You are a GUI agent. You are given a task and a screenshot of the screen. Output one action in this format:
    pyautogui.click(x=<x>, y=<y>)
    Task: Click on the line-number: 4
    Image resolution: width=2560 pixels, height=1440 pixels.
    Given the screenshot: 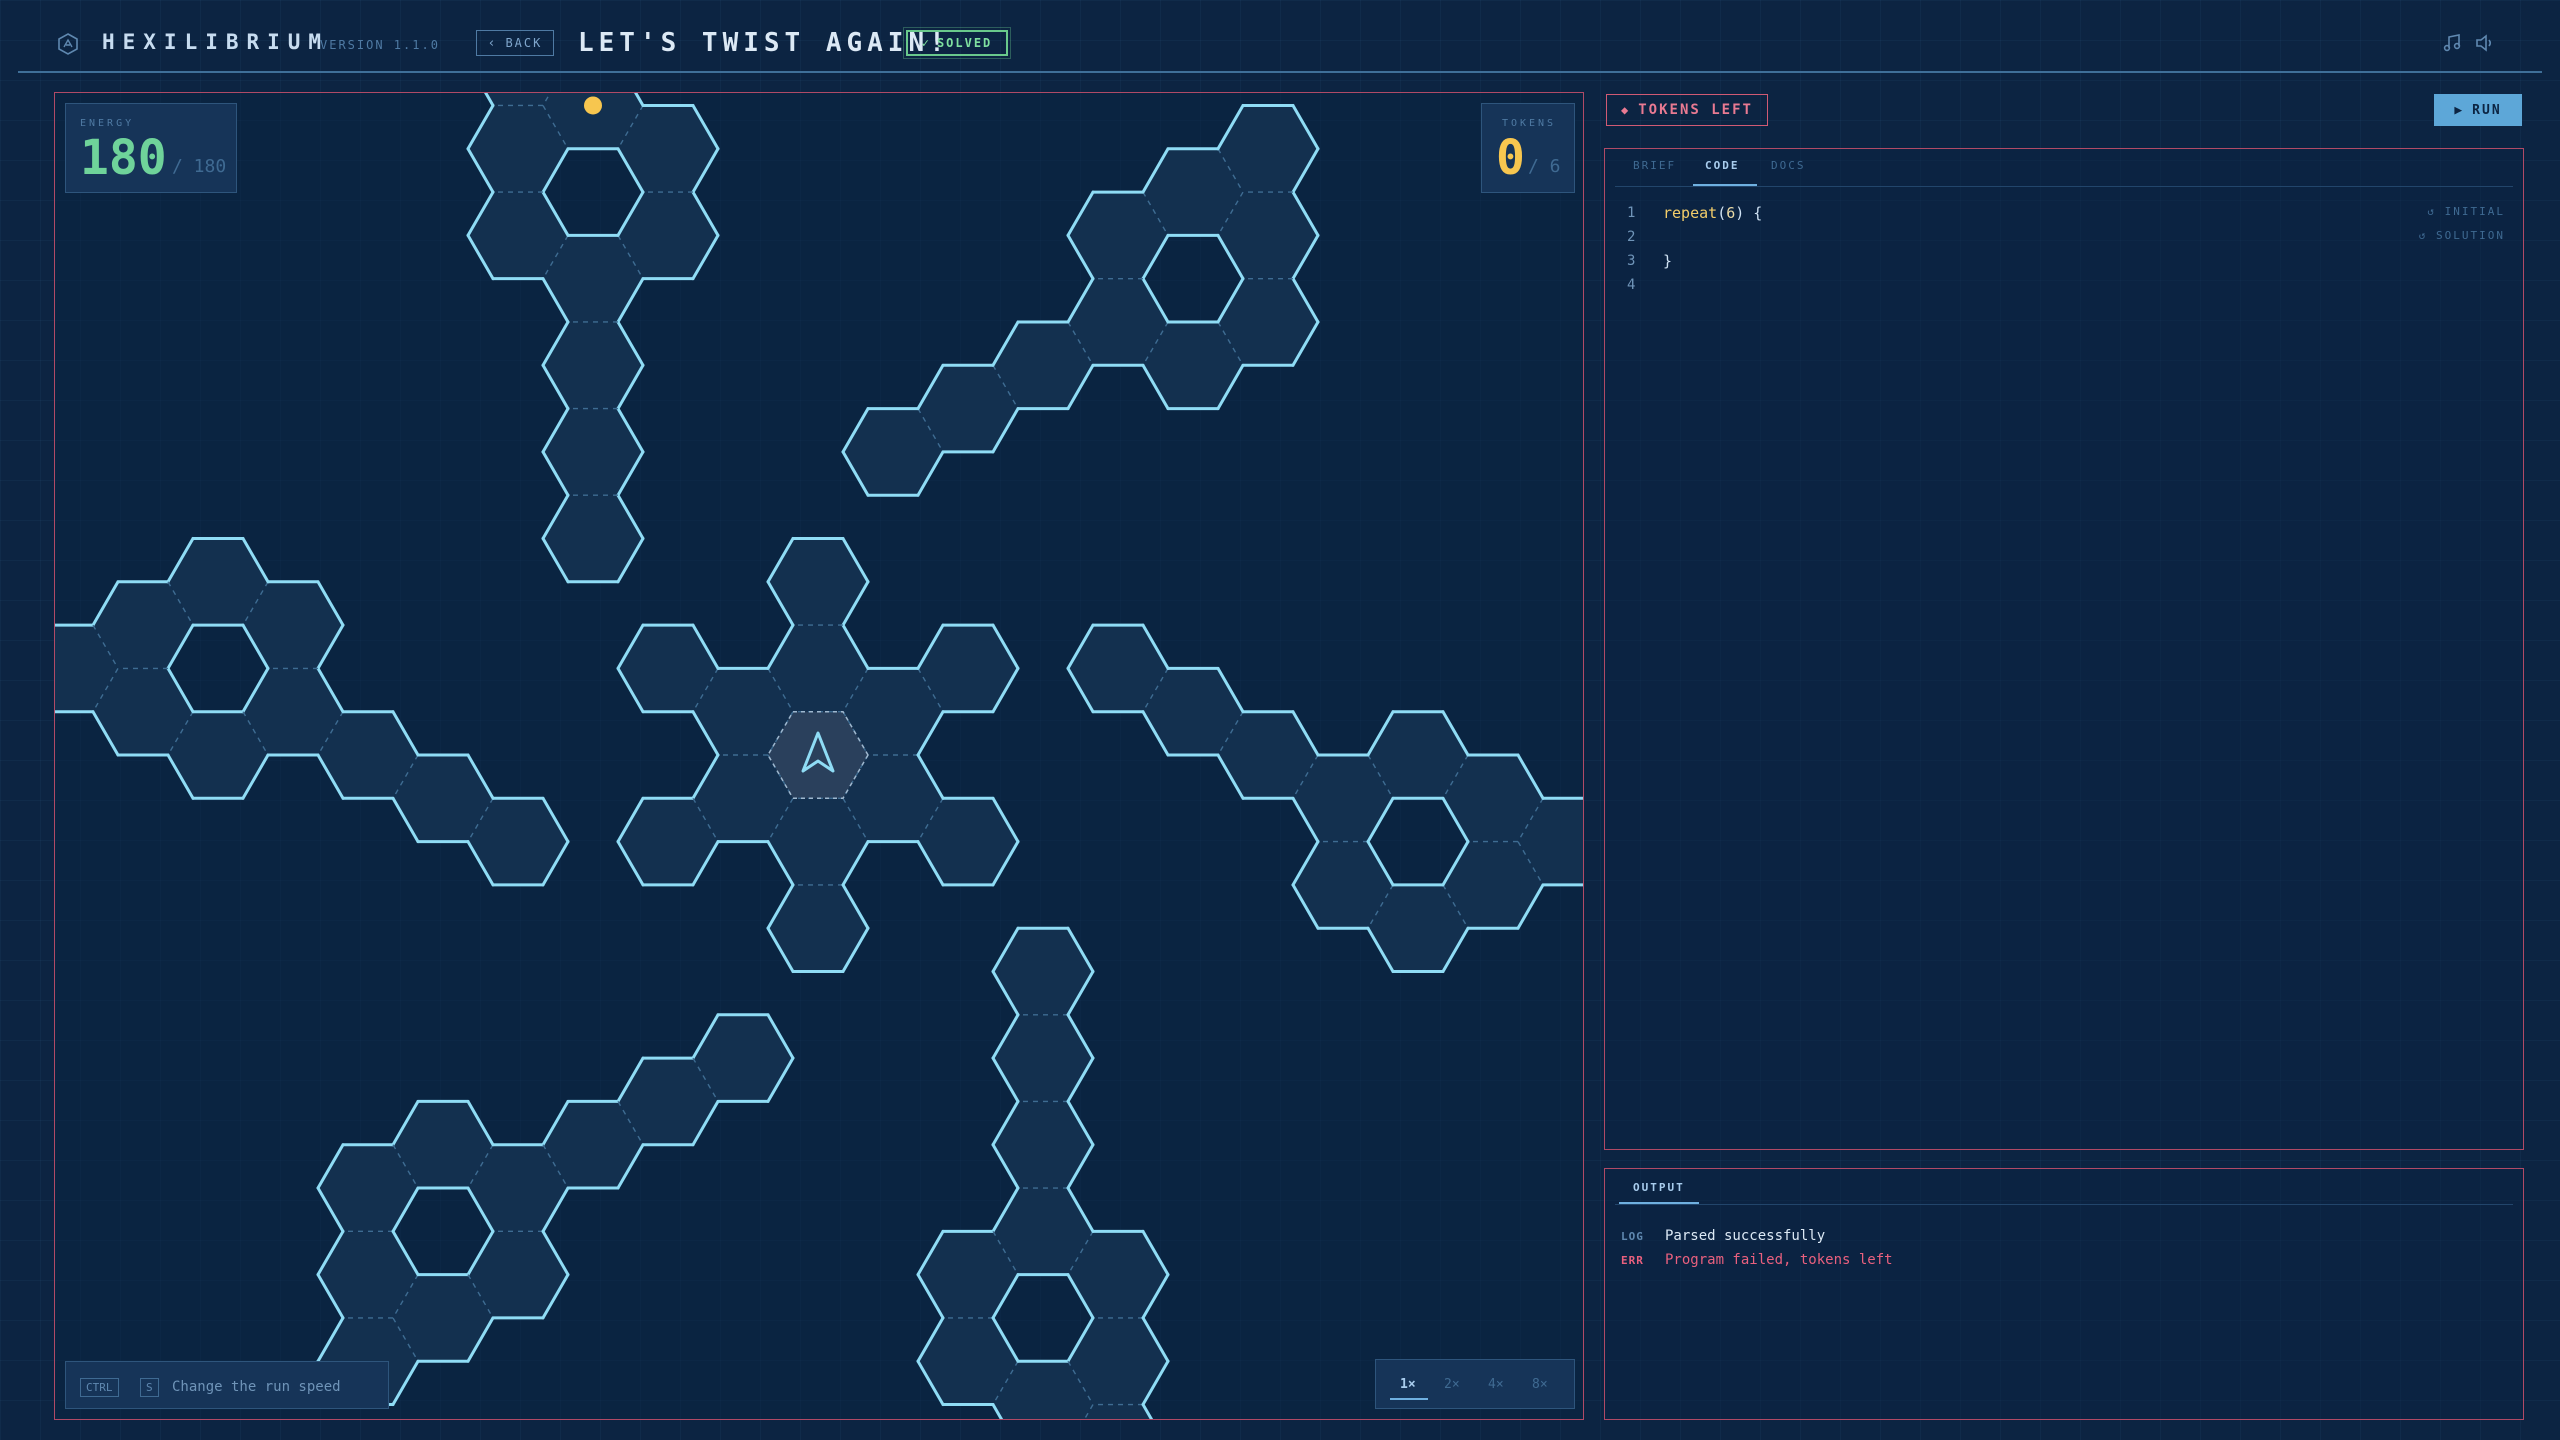 What is the action you would take?
    pyautogui.click(x=1631, y=285)
    